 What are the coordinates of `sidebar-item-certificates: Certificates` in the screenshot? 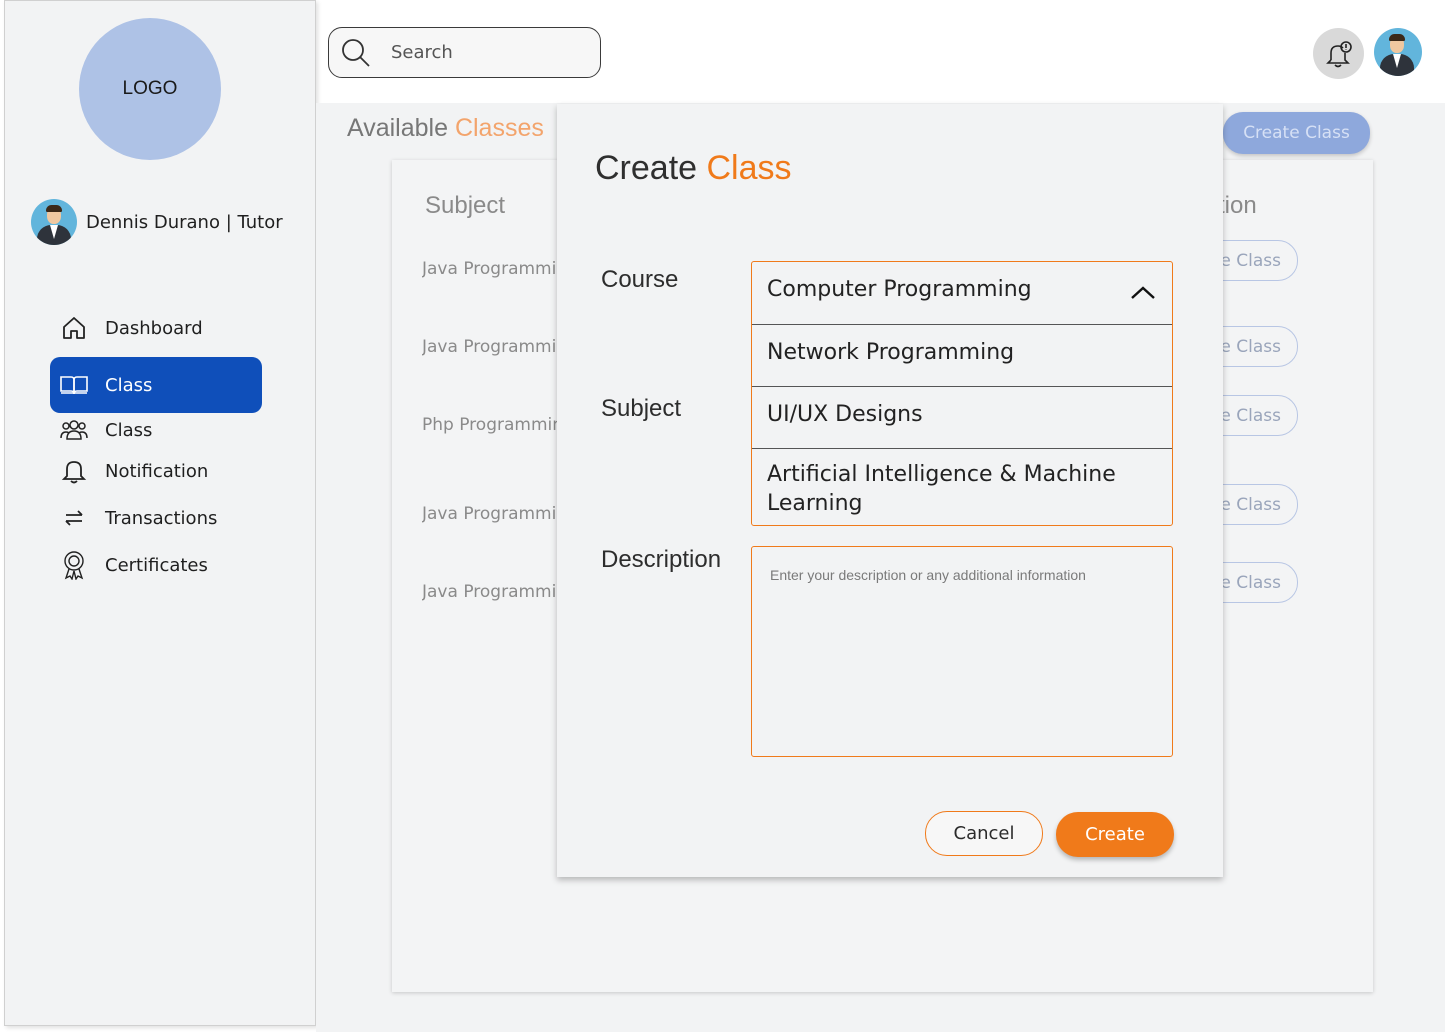 It's located at (156, 565).